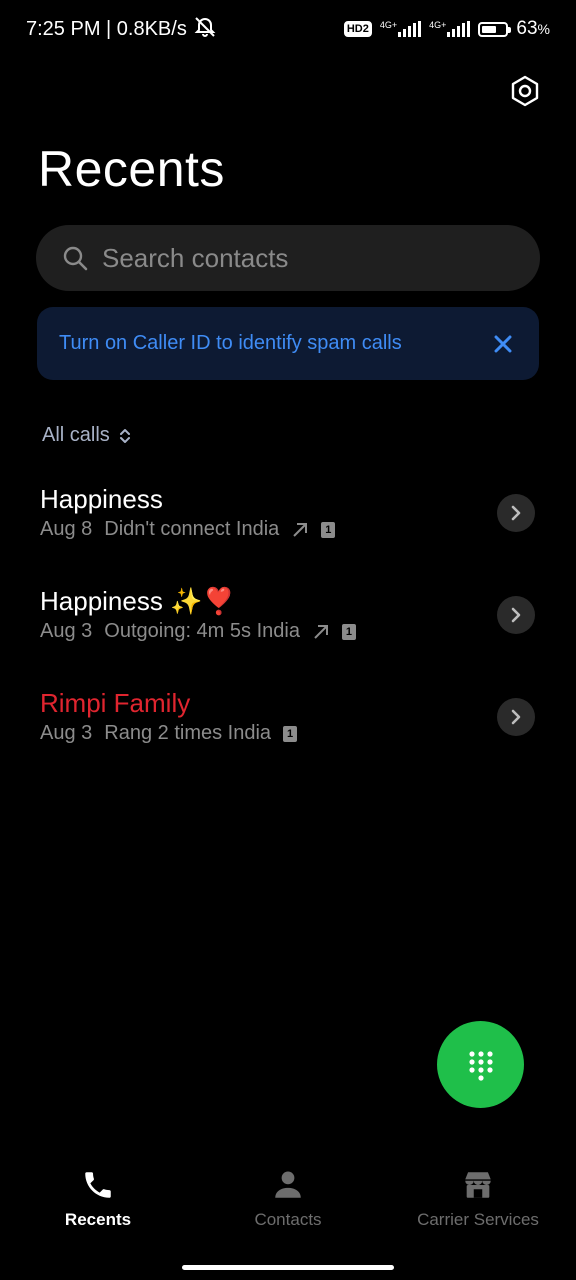 The width and height of the screenshot is (576, 1280). I want to click on call-meta: Aug 8 Didn't connect India 1, so click(188, 529).